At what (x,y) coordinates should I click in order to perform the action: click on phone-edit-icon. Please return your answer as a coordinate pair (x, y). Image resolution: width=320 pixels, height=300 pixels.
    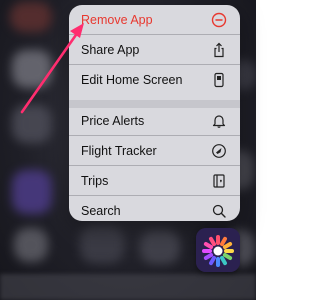
    Looking at the image, I should click on (219, 80).